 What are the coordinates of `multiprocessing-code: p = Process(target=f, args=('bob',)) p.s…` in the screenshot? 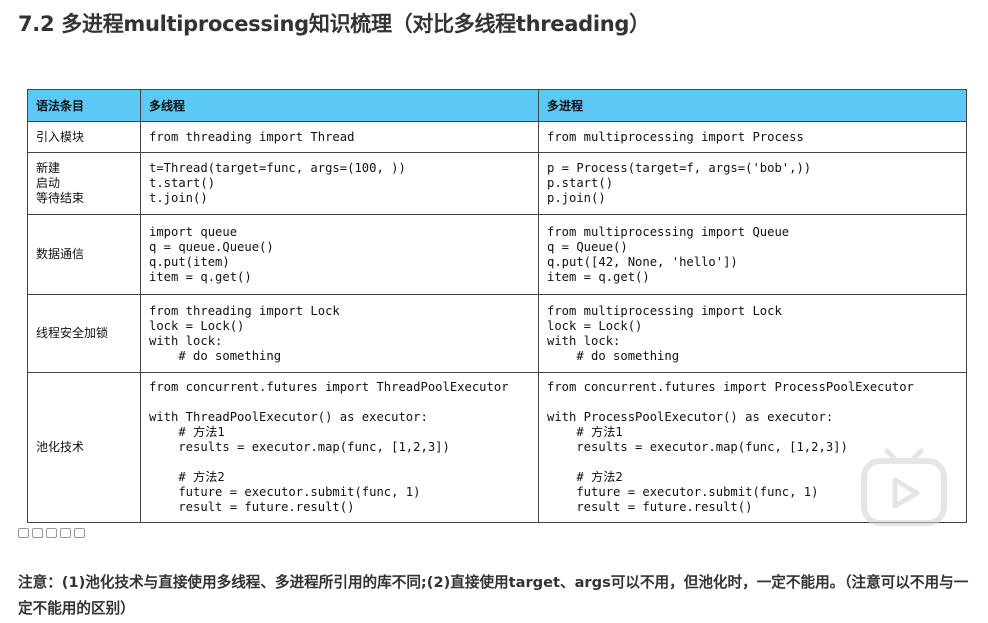 It's located at (752, 183).